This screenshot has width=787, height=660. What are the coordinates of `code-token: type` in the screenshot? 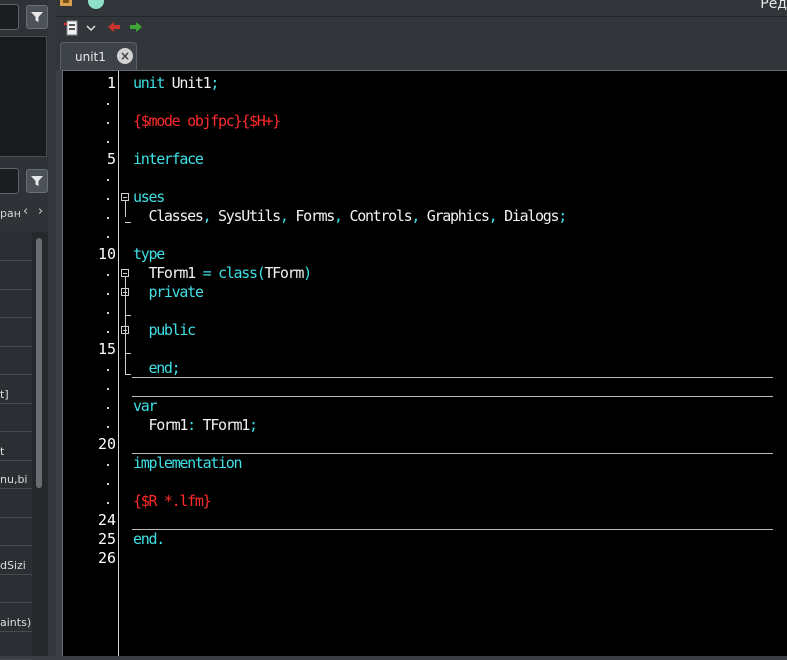 It's located at (149, 254).